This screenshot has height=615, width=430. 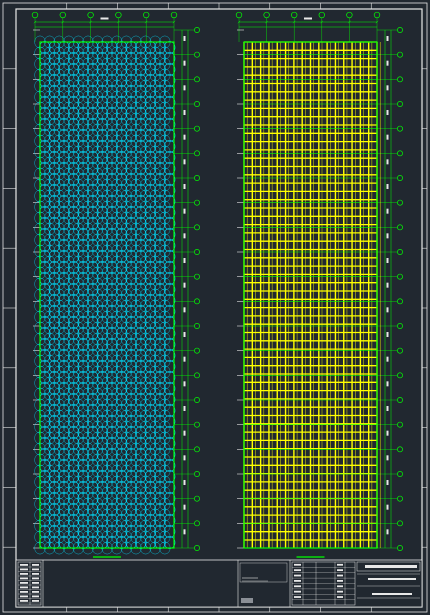 I want to click on project-name-bar, so click(x=392, y=579).